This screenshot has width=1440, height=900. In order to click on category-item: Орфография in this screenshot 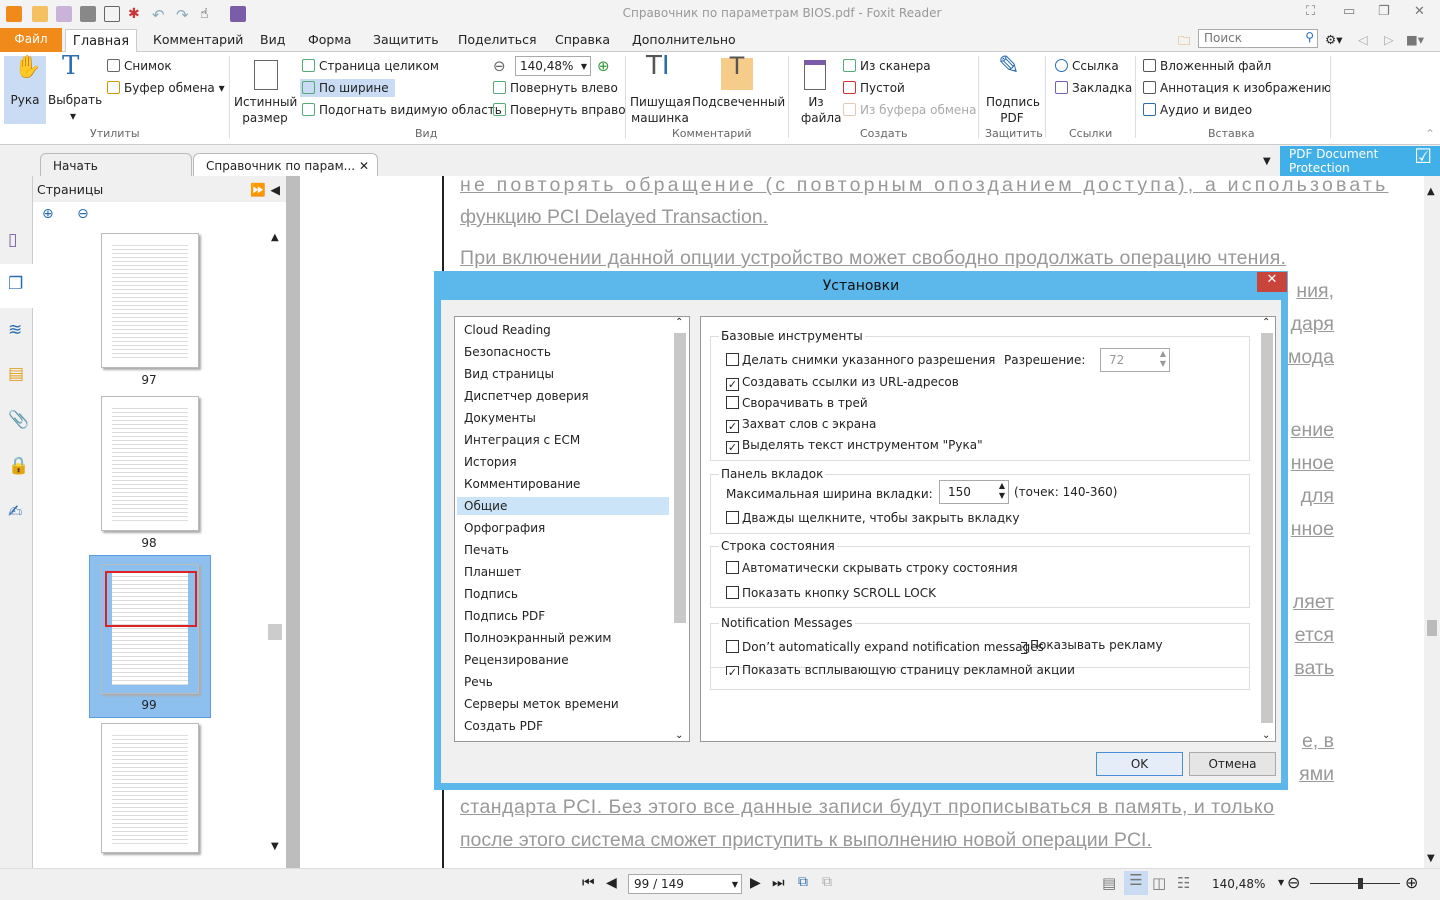, I will do `click(504, 528)`.